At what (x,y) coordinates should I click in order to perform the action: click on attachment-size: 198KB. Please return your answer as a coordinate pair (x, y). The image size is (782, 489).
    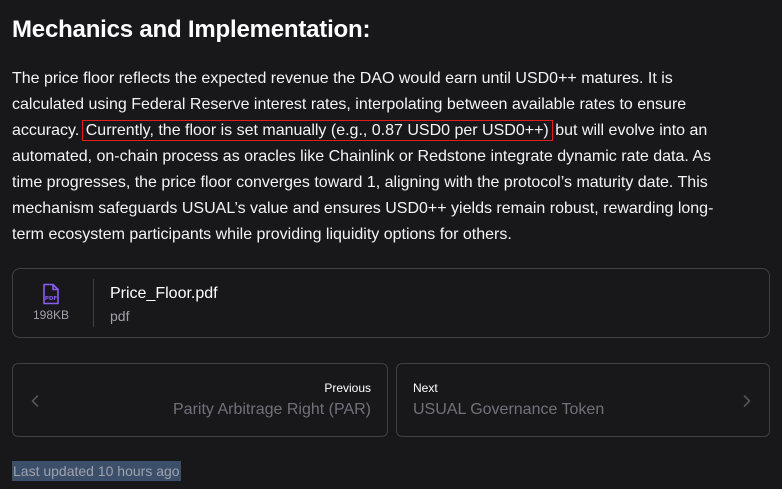
    Looking at the image, I should click on (51, 315).